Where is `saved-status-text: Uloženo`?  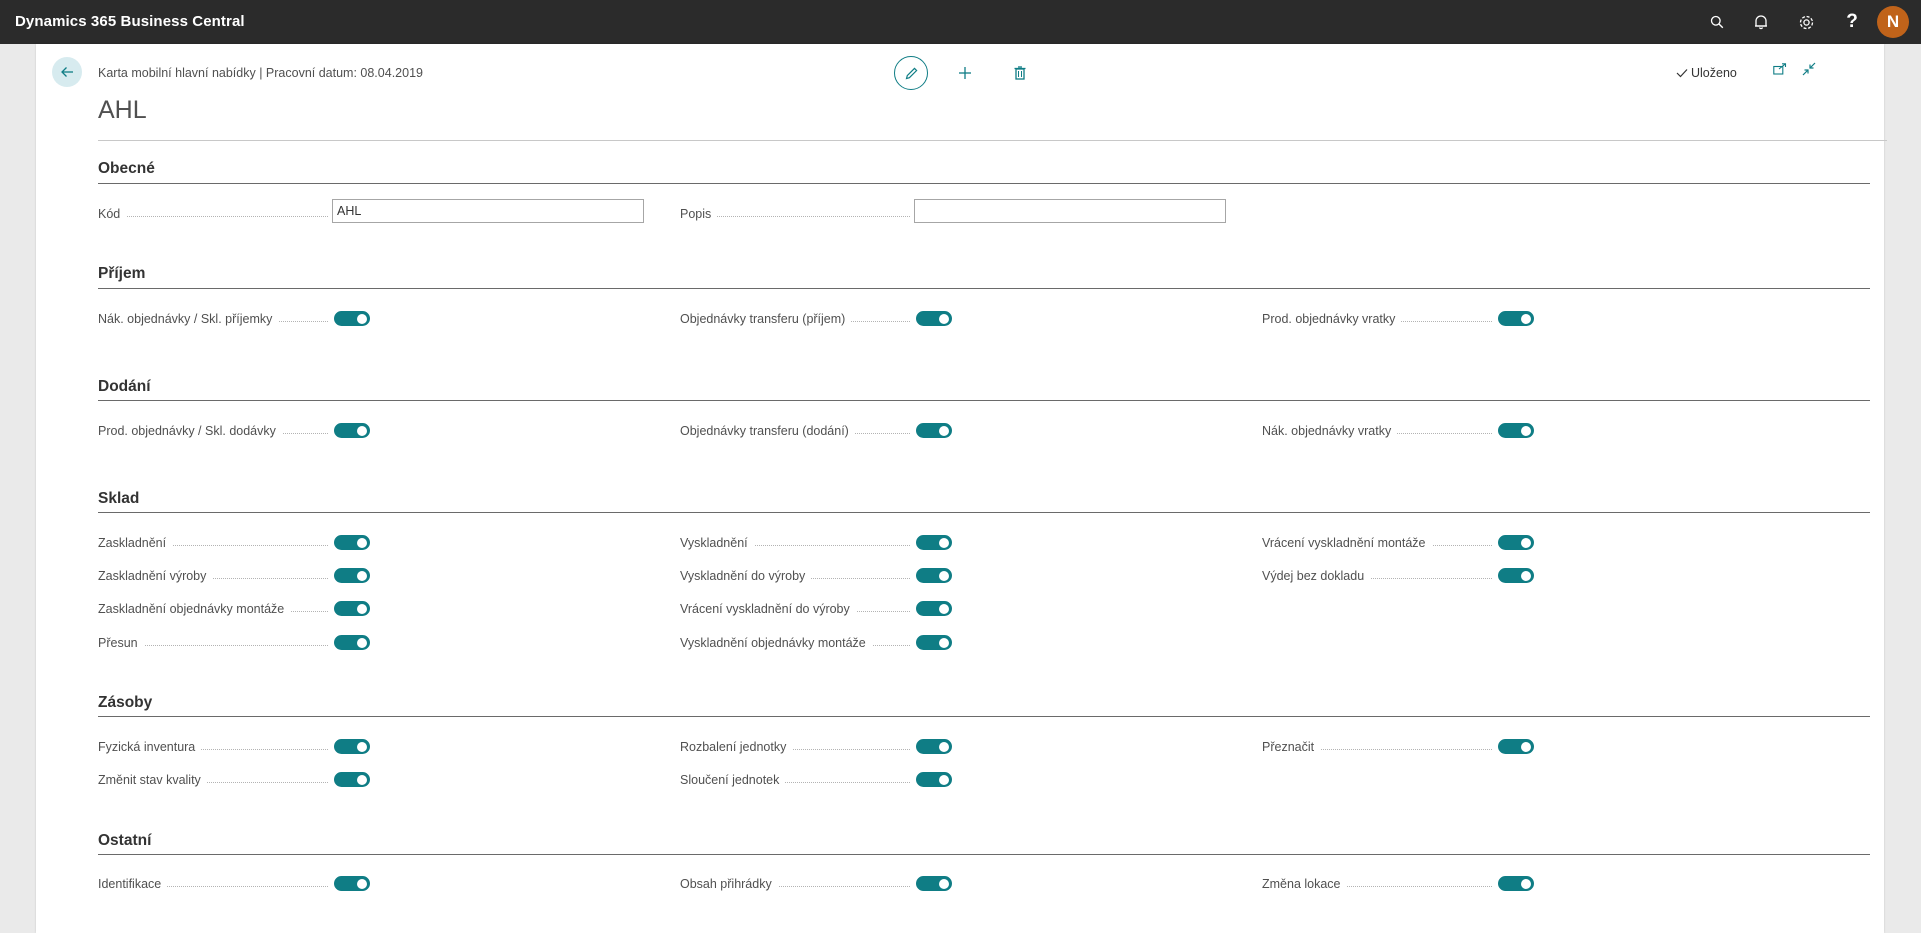
saved-status-text: Uloženo is located at coordinates (1714, 73).